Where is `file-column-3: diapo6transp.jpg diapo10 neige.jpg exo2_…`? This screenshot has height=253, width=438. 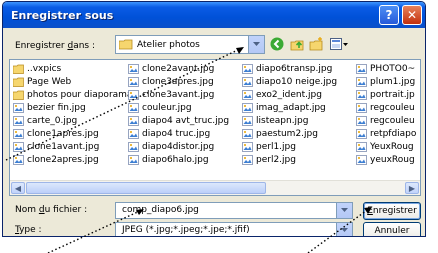
file-column-3: diapo6transp.jpg diapo10 neige.jpg exo2_… is located at coordinates (289, 114).